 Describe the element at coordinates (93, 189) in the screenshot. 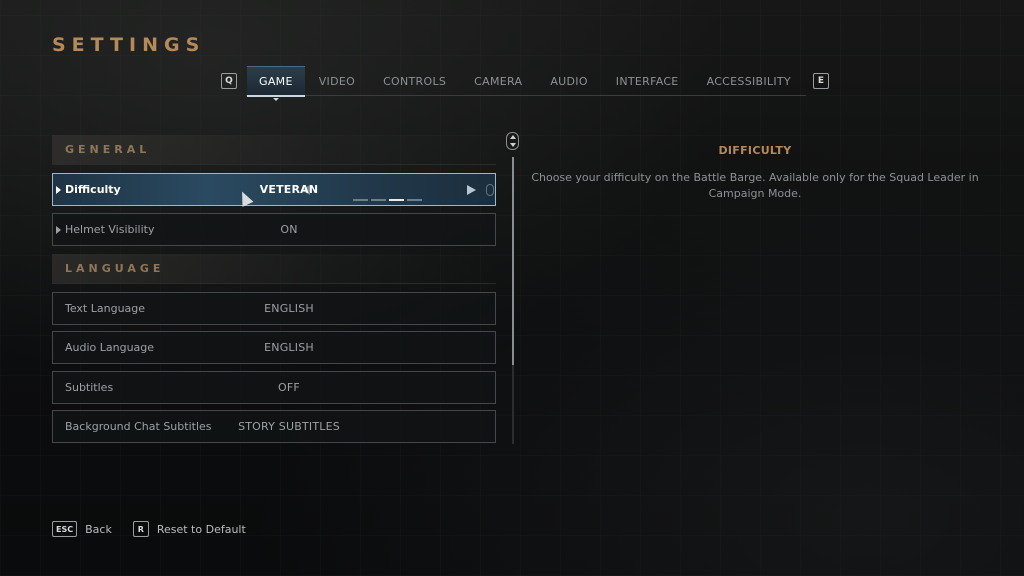

I see `setting-label-difficulty: Difficulty` at that location.